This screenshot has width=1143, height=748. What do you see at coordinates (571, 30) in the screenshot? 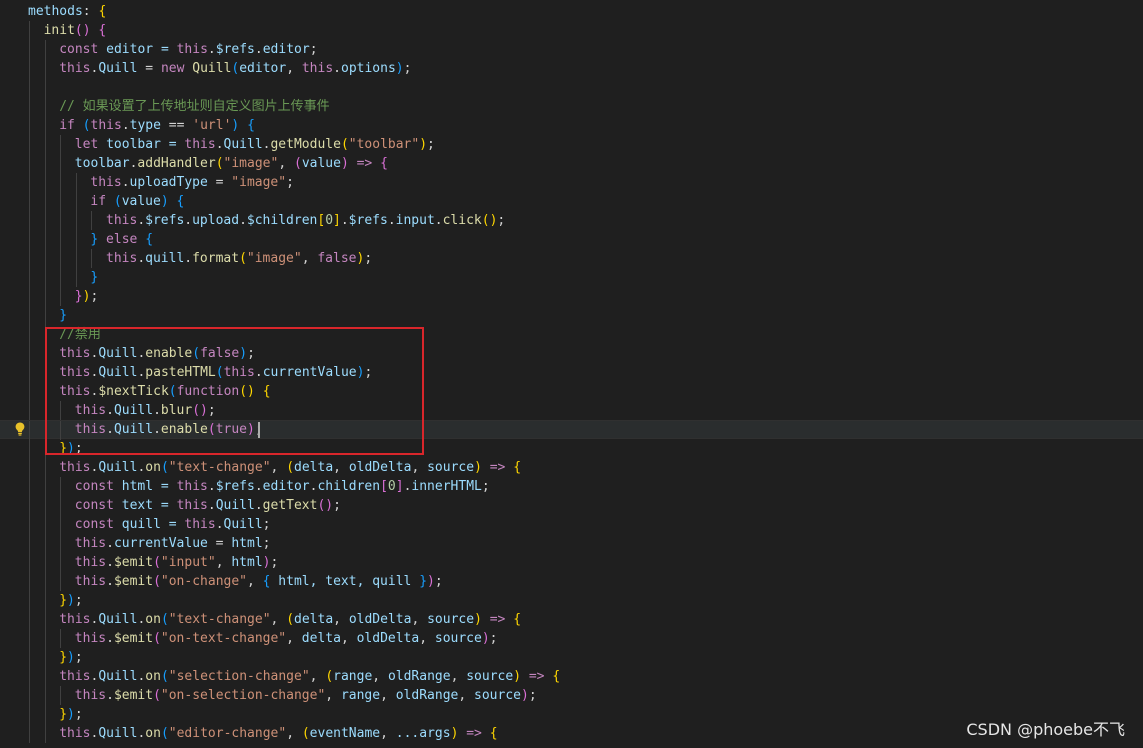
I see `code-line: init() {` at bounding box center [571, 30].